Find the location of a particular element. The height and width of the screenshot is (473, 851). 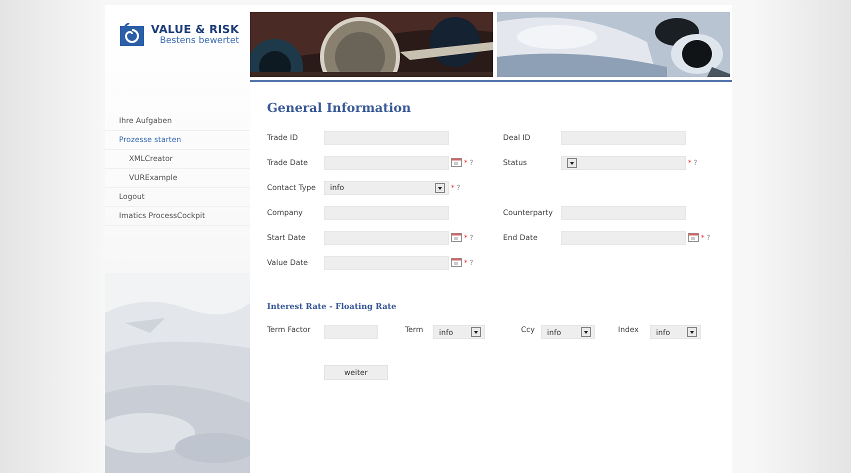

logo-tagline: Bestens bewertet is located at coordinates (200, 41).